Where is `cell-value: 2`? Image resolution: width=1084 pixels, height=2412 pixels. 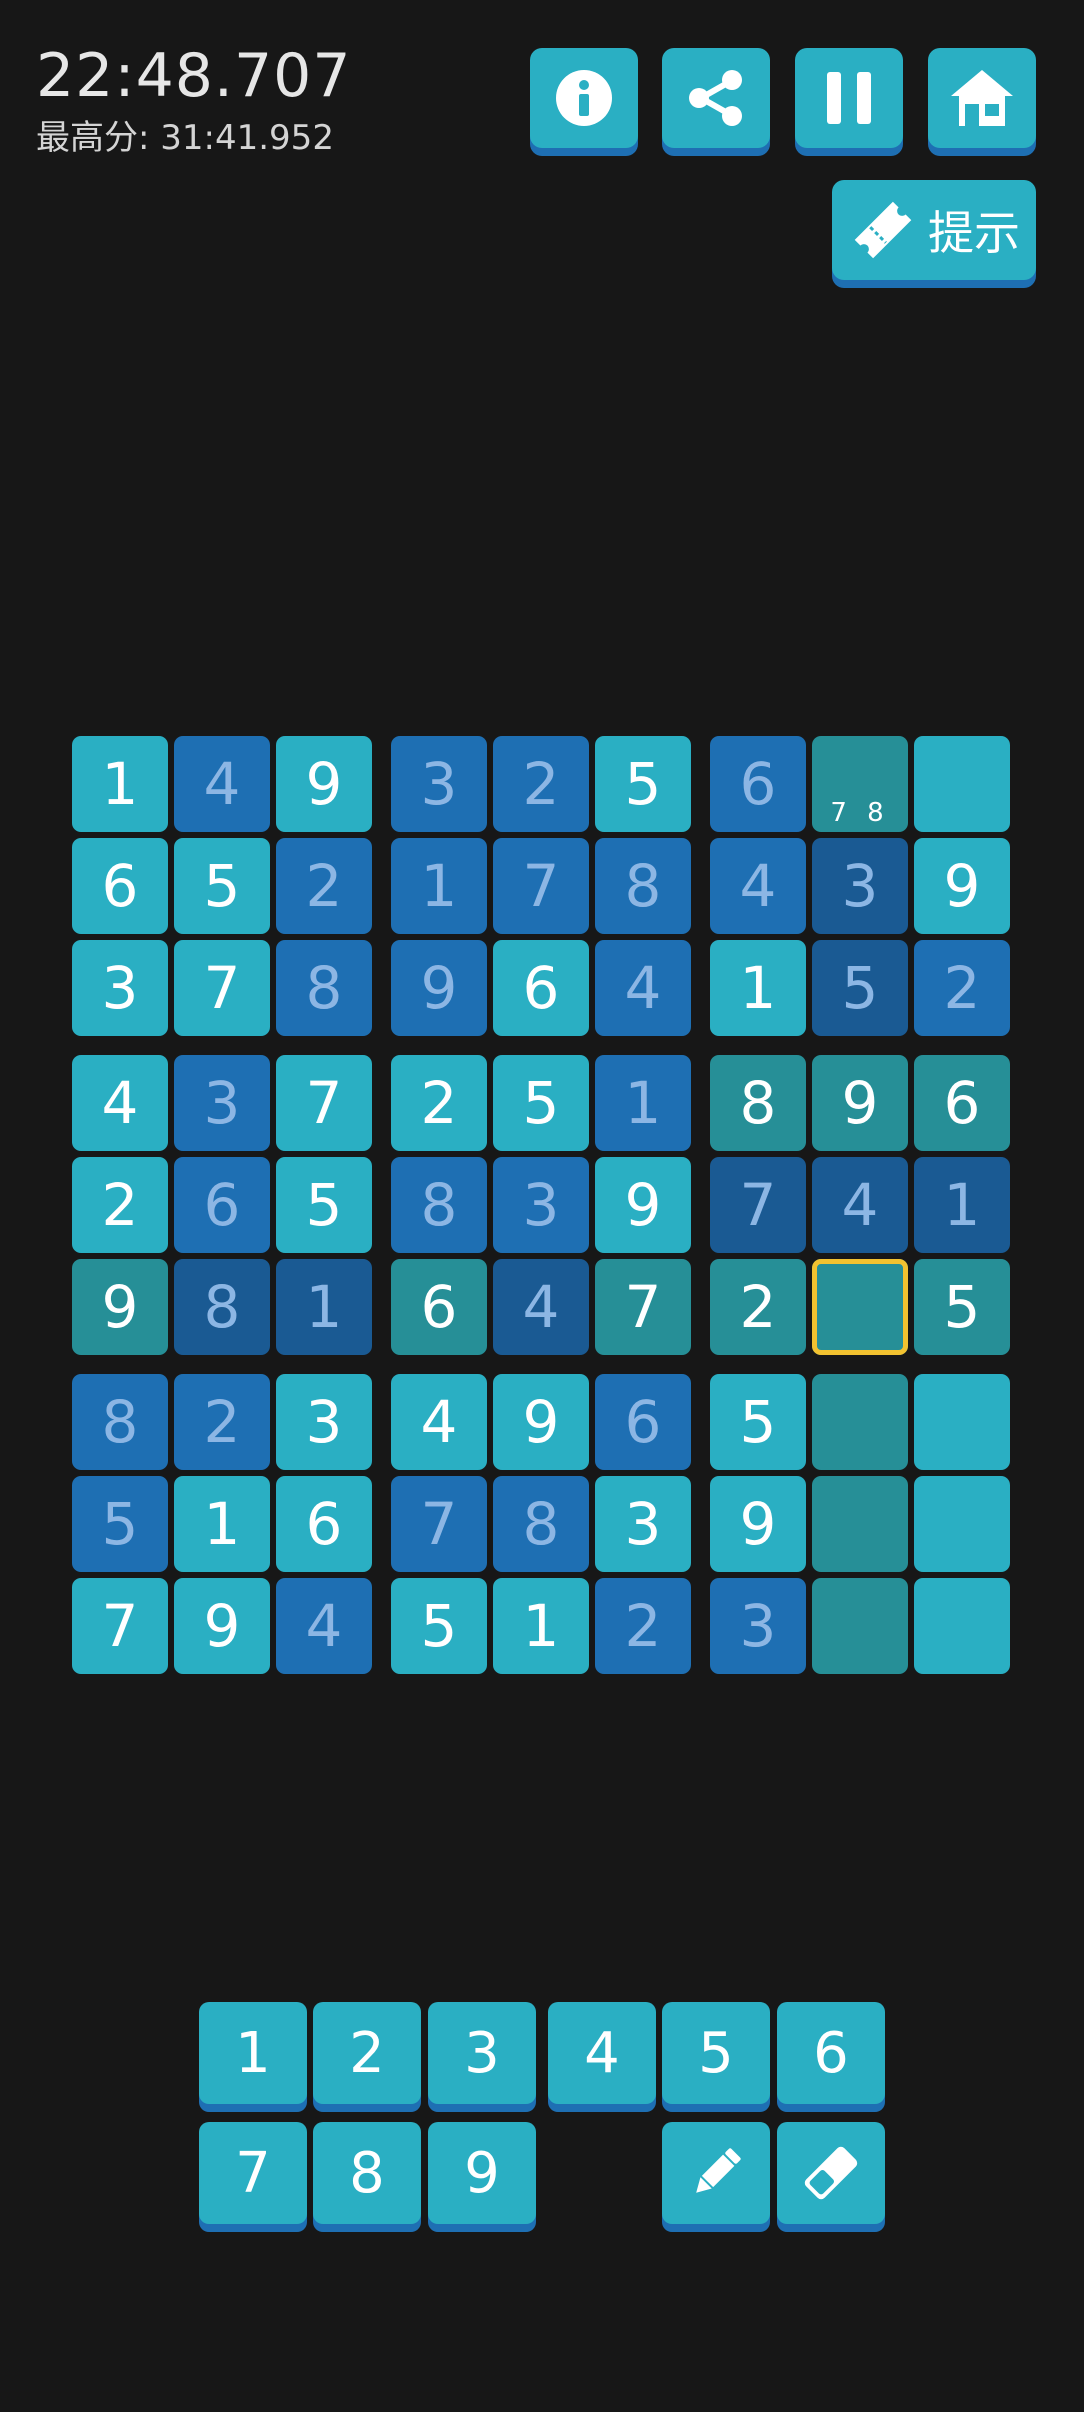
cell-value: 2 is located at coordinates (962, 988).